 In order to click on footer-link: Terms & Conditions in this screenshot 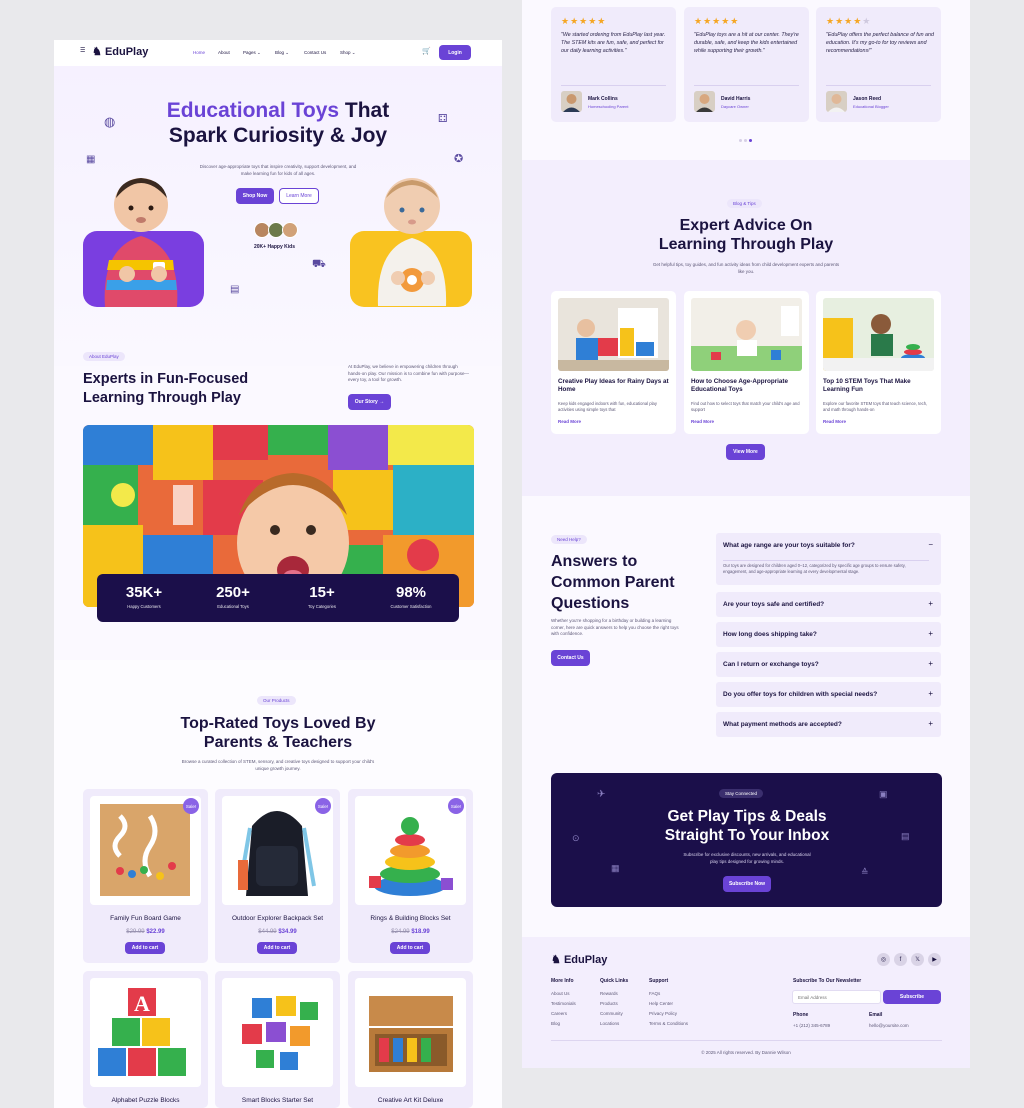, I will do `click(668, 1023)`.